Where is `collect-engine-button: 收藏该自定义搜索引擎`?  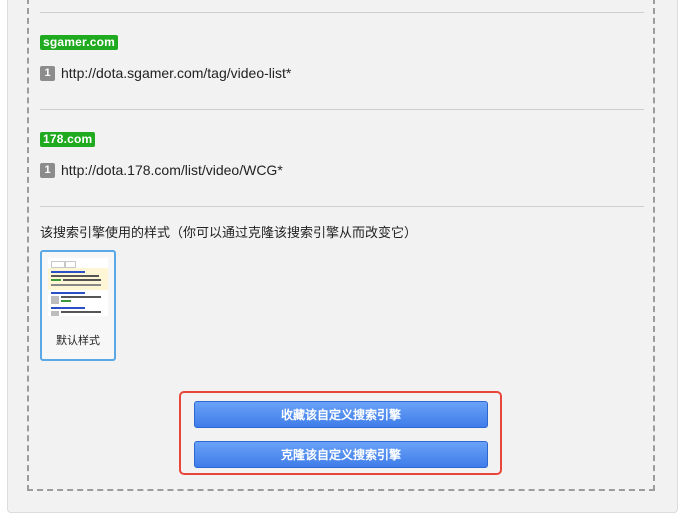 collect-engine-button: 收藏该自定义搜索引擎 is located at coordinates (341, 414).